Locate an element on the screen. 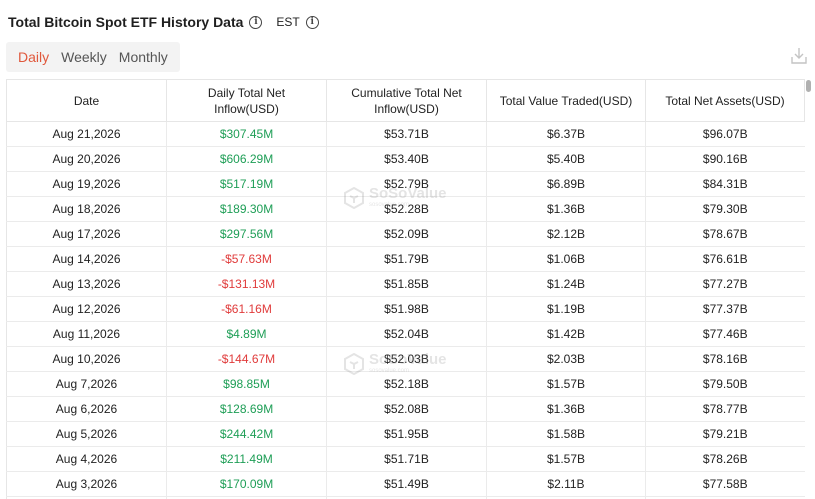  cell-daily-inflow: -$61.16M is located at coordinates (246, 309).